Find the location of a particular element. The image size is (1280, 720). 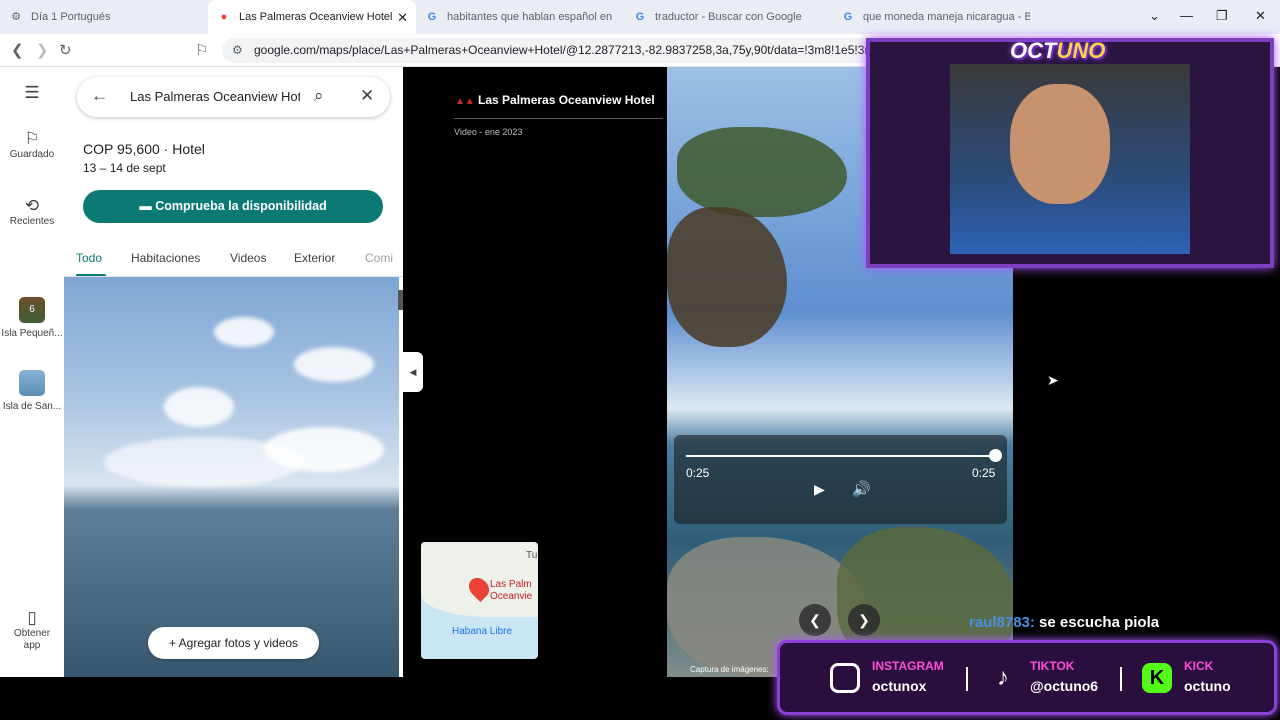

map-label: Oceanvie is located at coordinates (511, 596).